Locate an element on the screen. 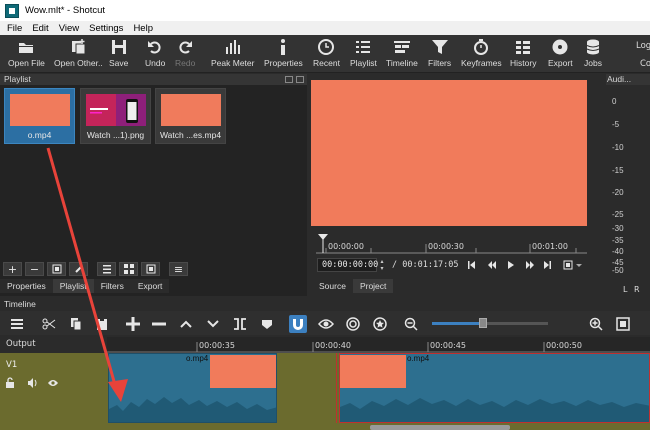  player-ruler: 00:00:00 00:00:30 00:01:00 is located at coordinates (451, 244).